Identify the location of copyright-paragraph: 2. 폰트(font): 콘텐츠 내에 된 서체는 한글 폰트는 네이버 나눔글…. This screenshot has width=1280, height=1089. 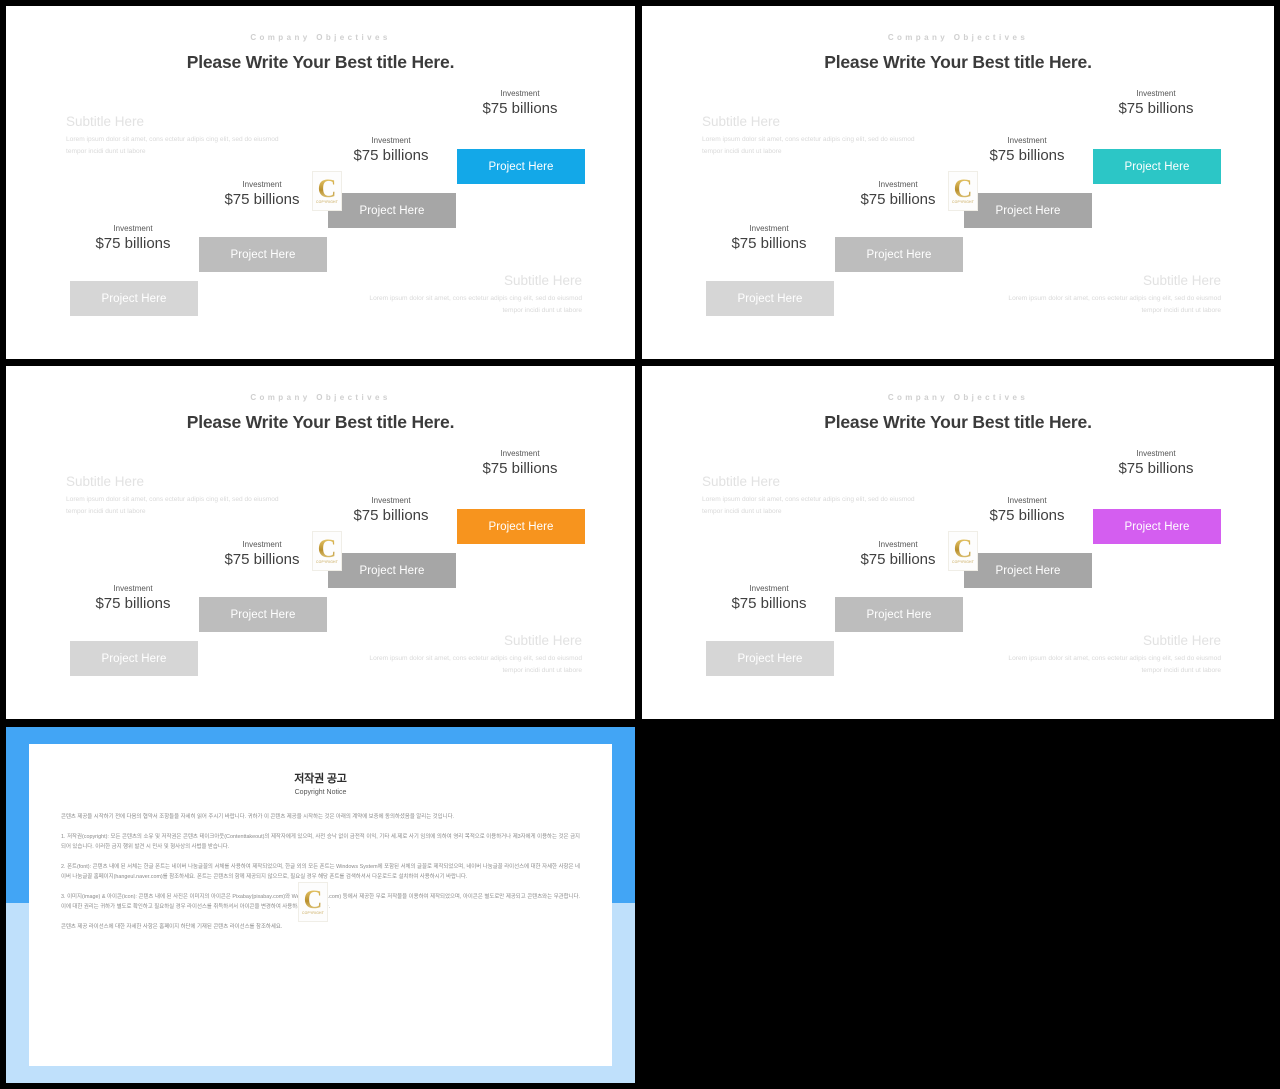
(320, 872).